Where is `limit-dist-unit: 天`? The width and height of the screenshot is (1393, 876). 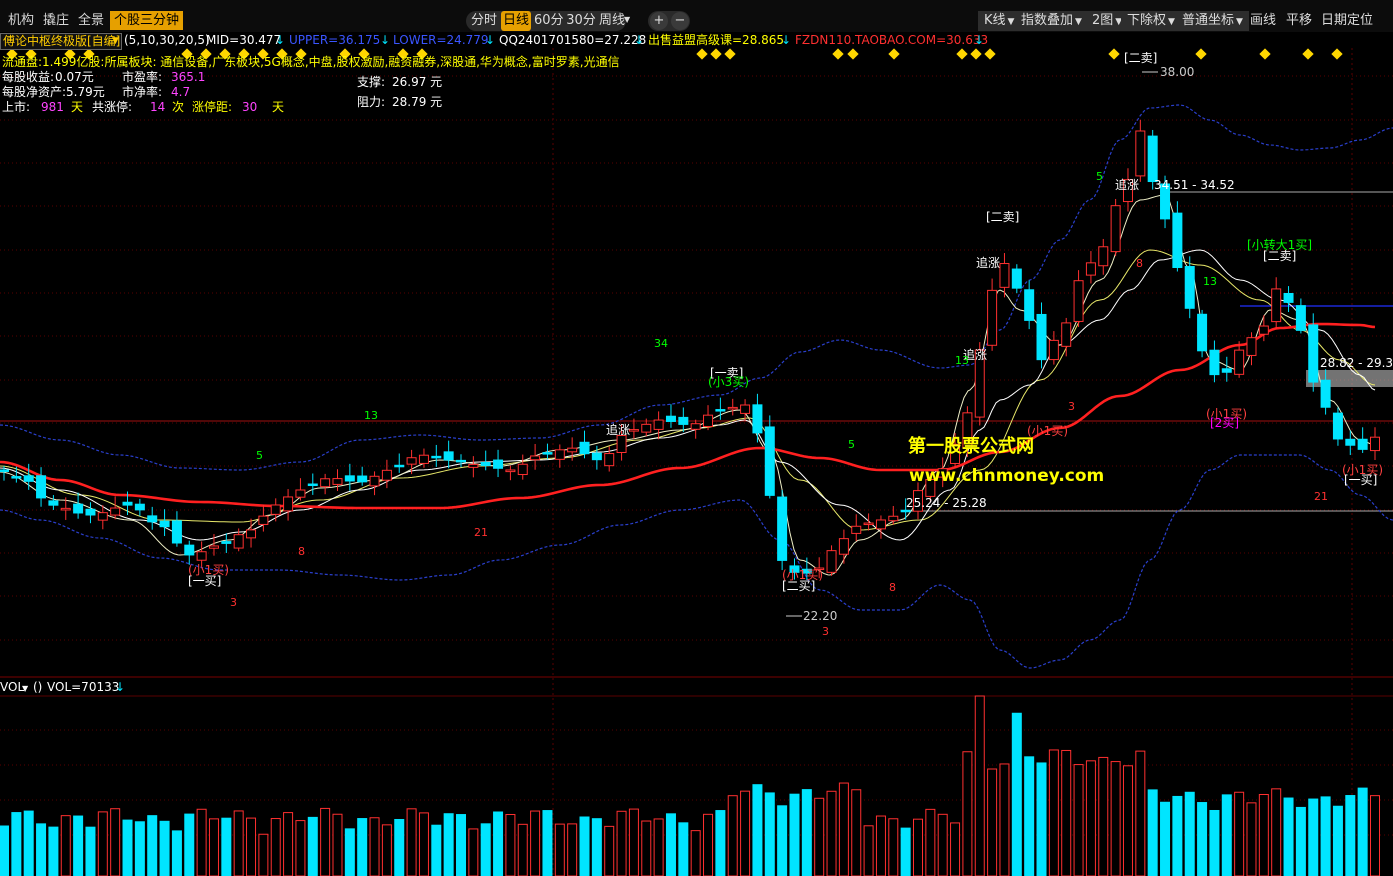
limit-dist-unit: 天 is located at coordinates (278, 107).